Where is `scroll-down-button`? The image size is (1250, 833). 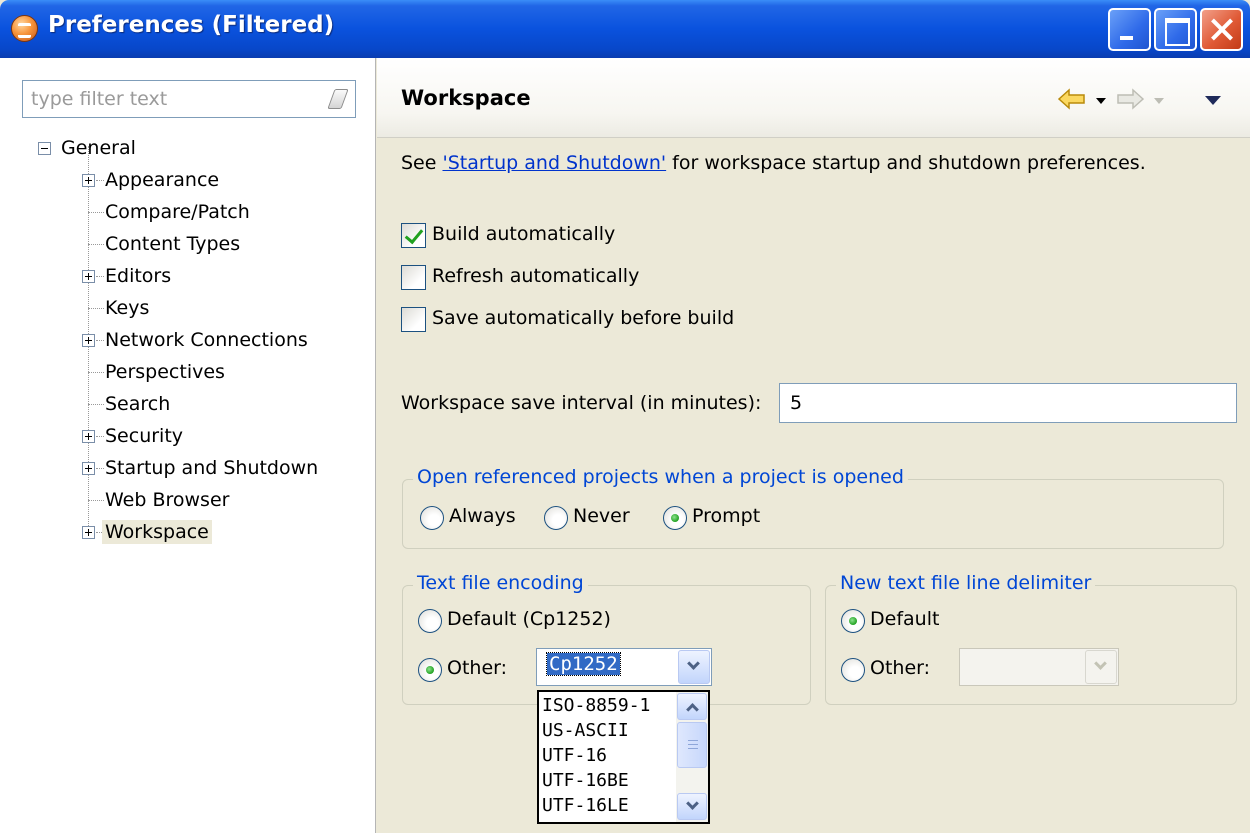
scroll-down-button is located at coordinates (692, 806).